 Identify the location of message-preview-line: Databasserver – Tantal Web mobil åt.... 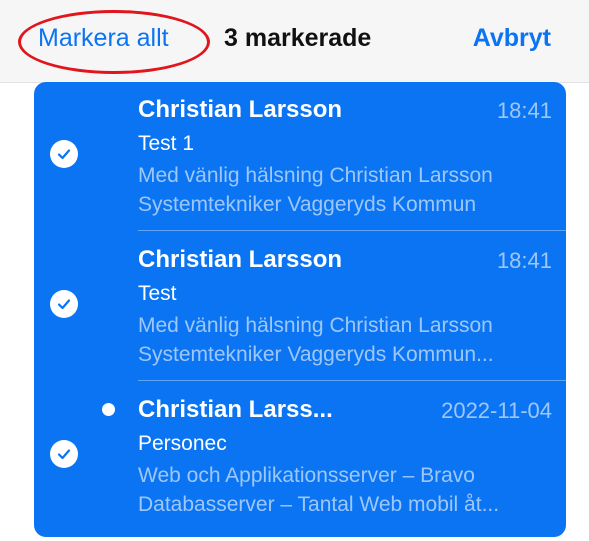
(319, 504).